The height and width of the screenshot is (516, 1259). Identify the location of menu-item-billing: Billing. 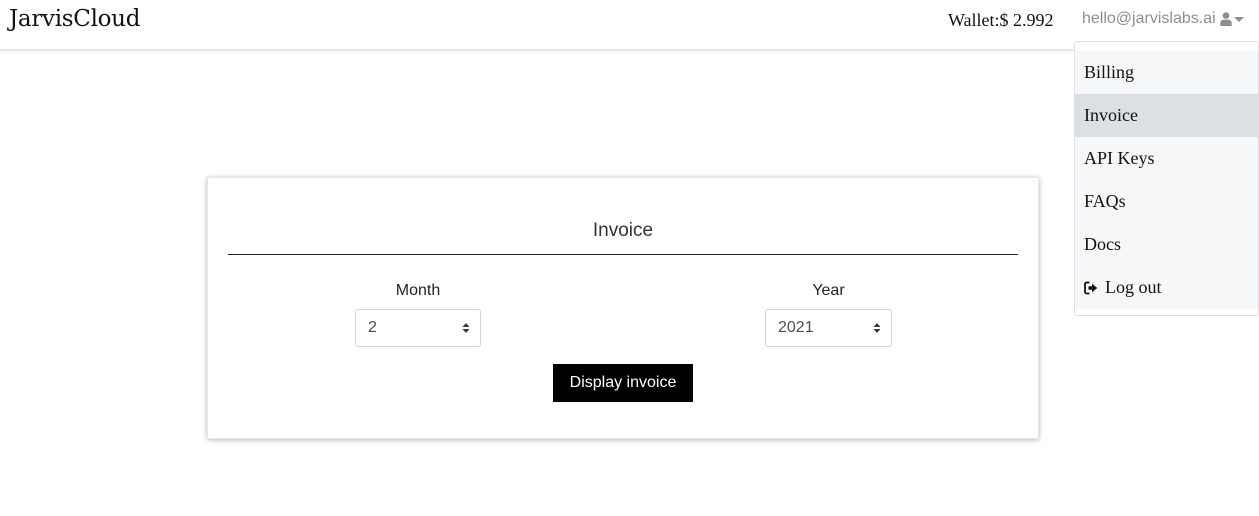
(1166, 72).